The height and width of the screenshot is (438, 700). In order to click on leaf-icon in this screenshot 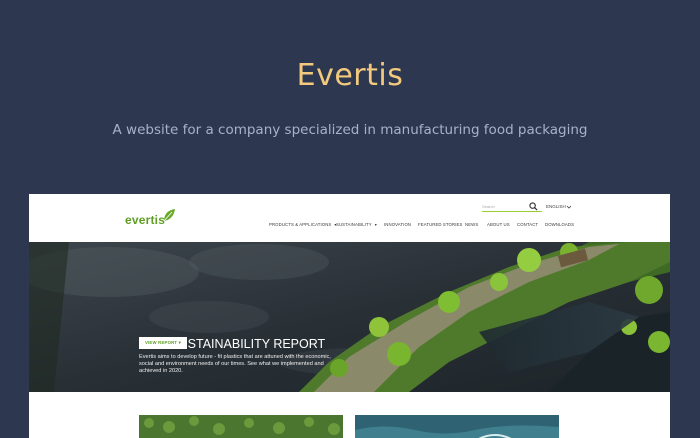, I will do `click(169, 215)`.